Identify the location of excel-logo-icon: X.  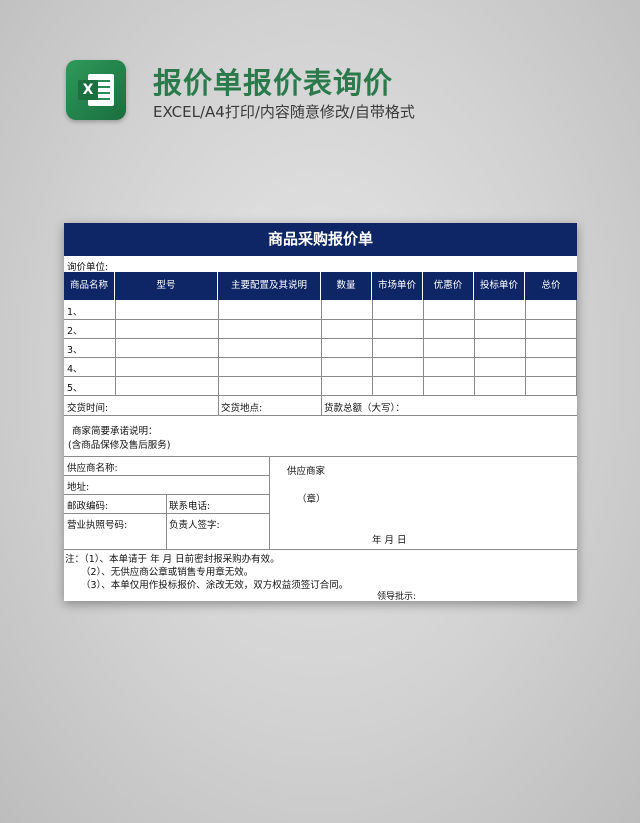
(96, 90).